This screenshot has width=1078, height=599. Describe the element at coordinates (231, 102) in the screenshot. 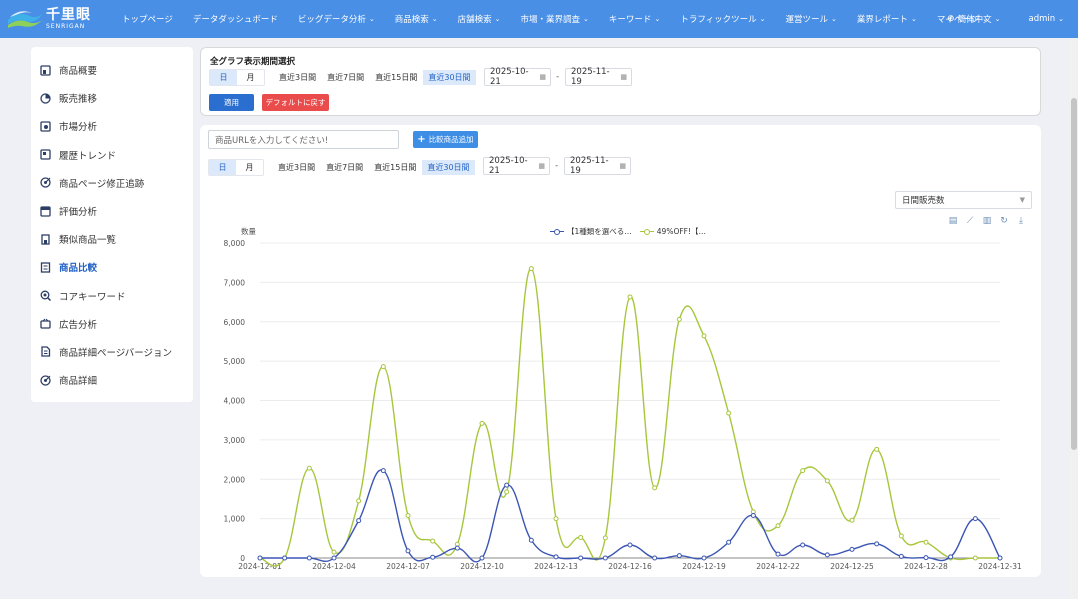

I see `apply-button: 適用` at that location.